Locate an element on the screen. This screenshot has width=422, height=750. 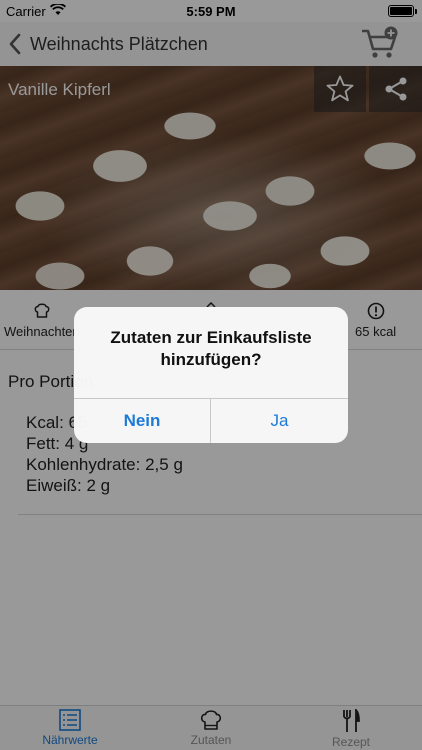
alert-button-row: Nein Ja is located at coordinates (211, 420).